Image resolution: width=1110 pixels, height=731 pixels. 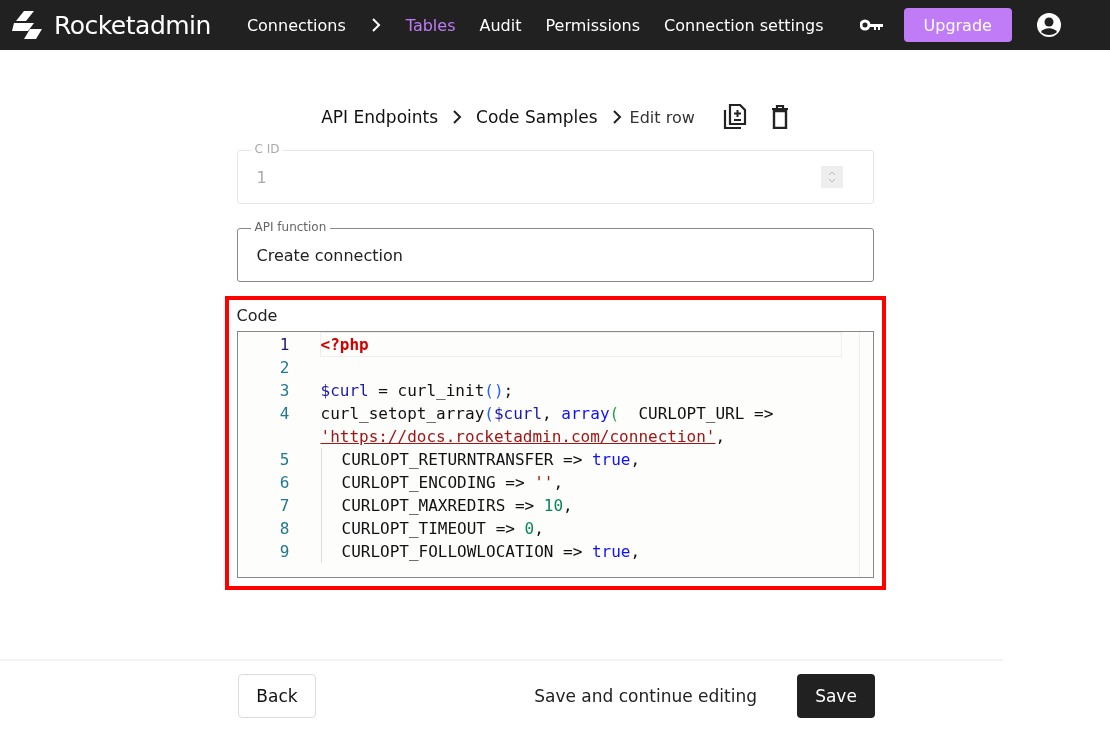 What do you see at coordinates (831, 177) in the screenshot?
I see `spinner-icon` at bounding box center [831, 177].